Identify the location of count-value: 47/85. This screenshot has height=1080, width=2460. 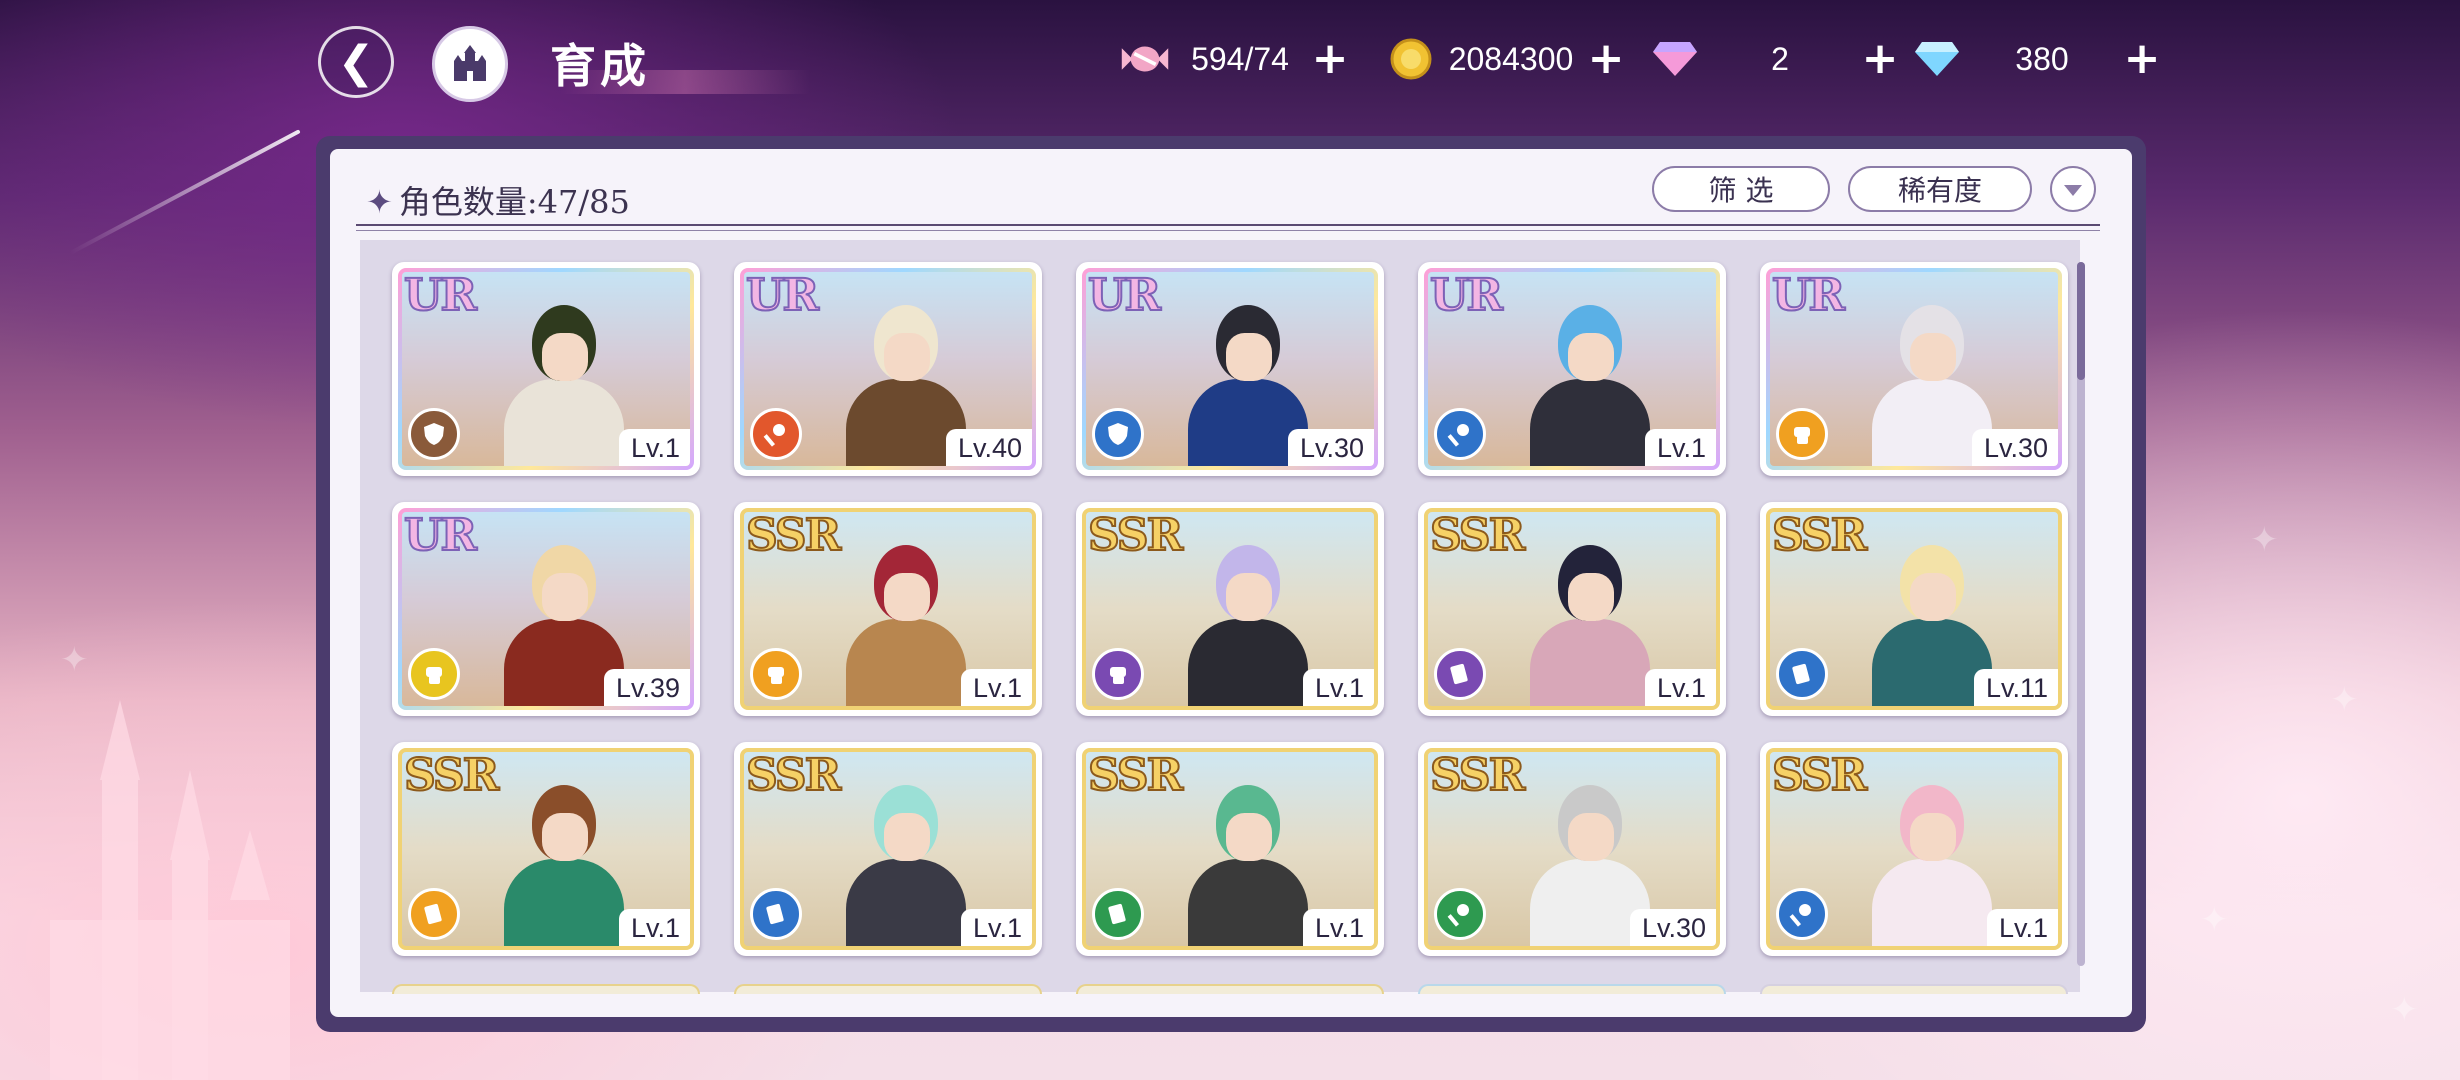
(583, 202).